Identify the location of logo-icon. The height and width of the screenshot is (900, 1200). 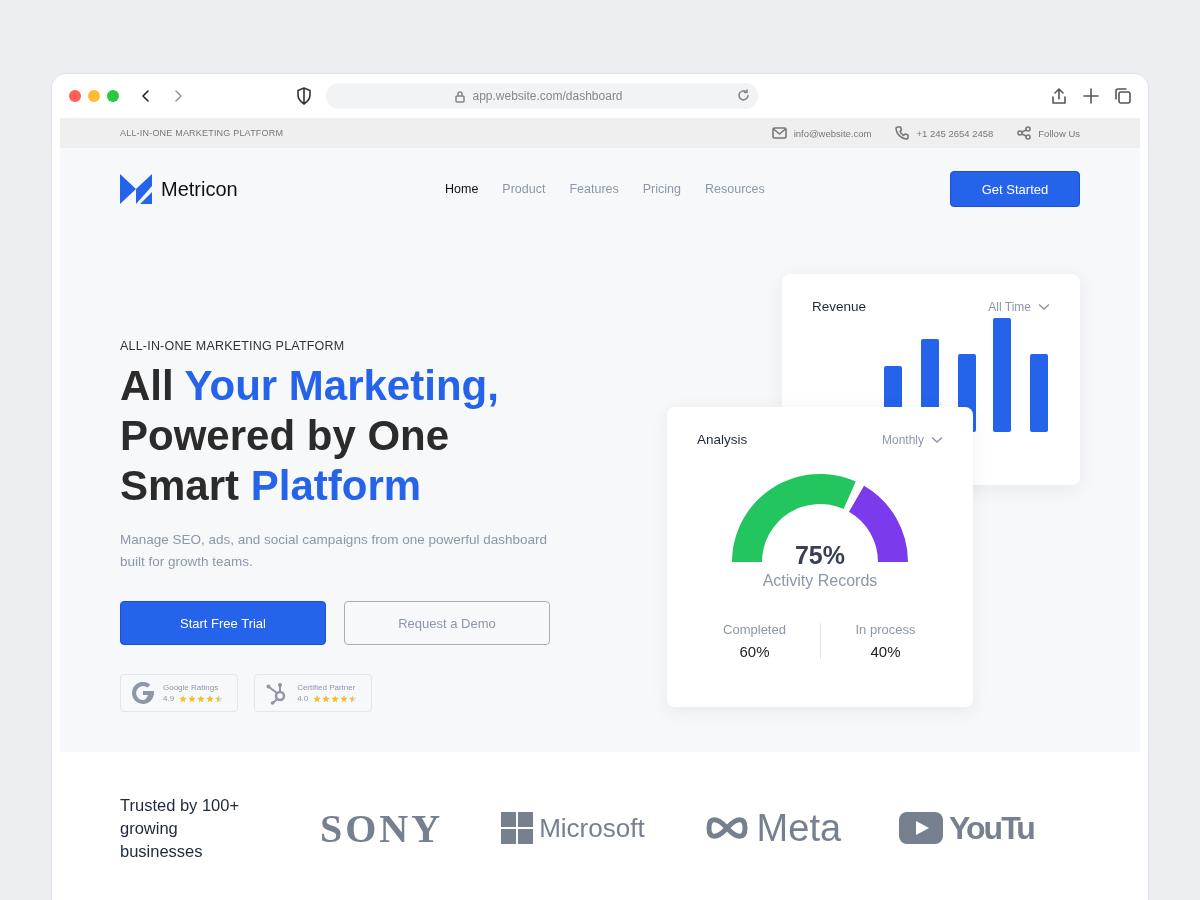
(136, 189).